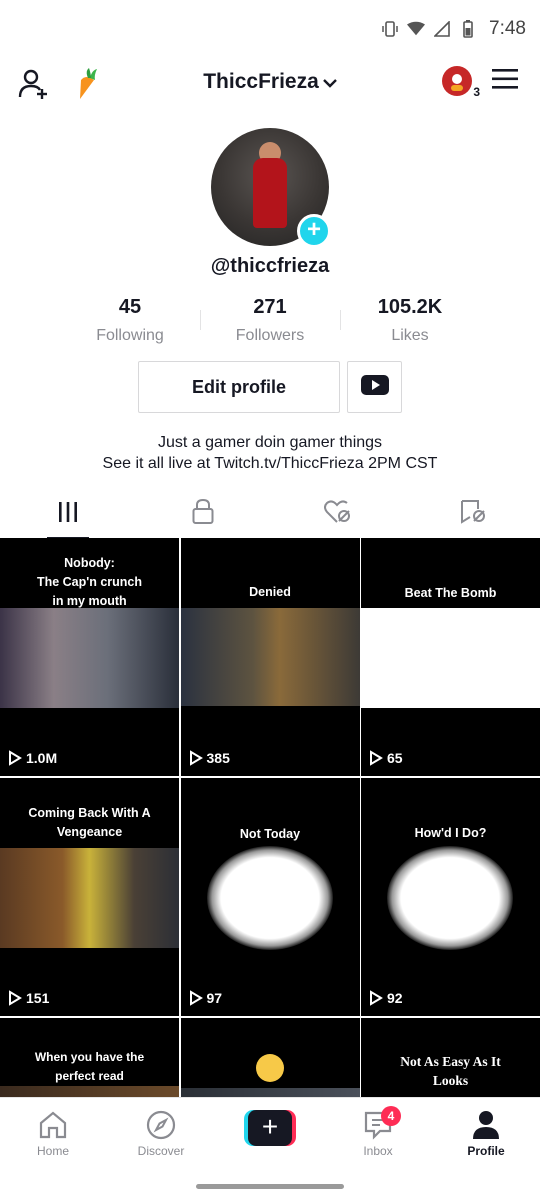  I want to click on view-count: 385, so click(209, 758).